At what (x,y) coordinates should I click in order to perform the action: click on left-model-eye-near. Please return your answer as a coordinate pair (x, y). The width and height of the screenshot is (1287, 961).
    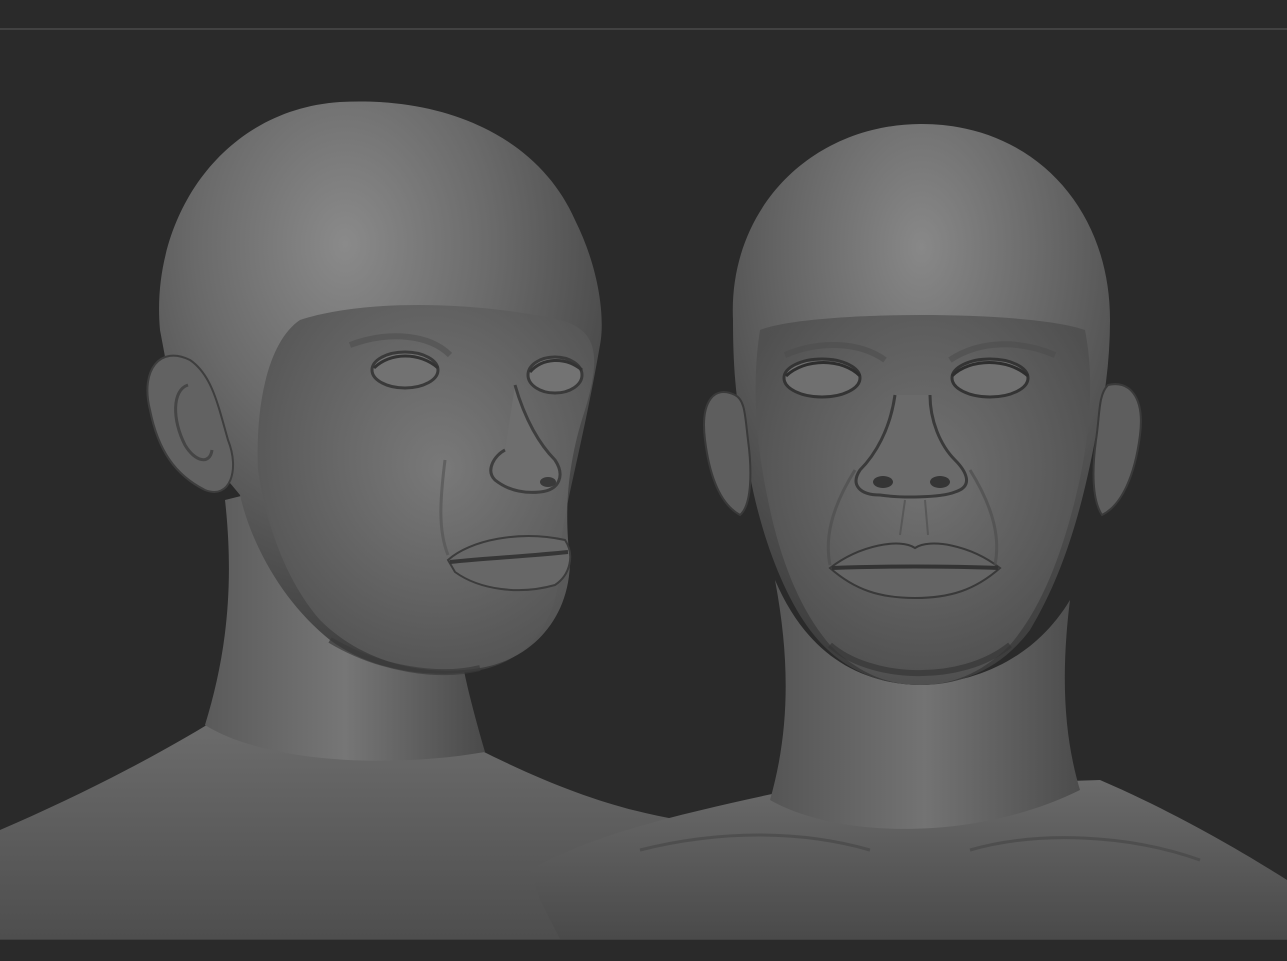
    Looking at the image, I should click on (555, 375).